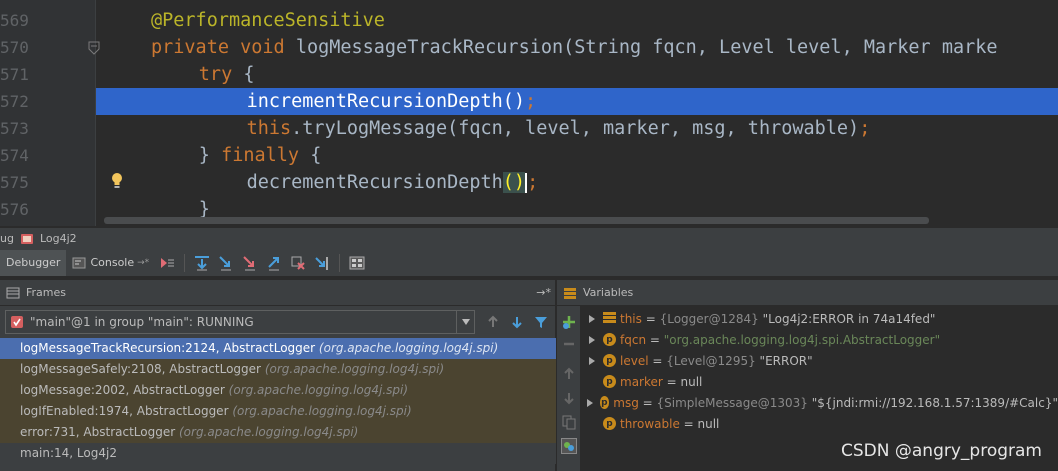 The width and height of the screenshot is (1058, 471). I want to click on code-line-current: incrementRecursionDepth();, so click(577, 101).